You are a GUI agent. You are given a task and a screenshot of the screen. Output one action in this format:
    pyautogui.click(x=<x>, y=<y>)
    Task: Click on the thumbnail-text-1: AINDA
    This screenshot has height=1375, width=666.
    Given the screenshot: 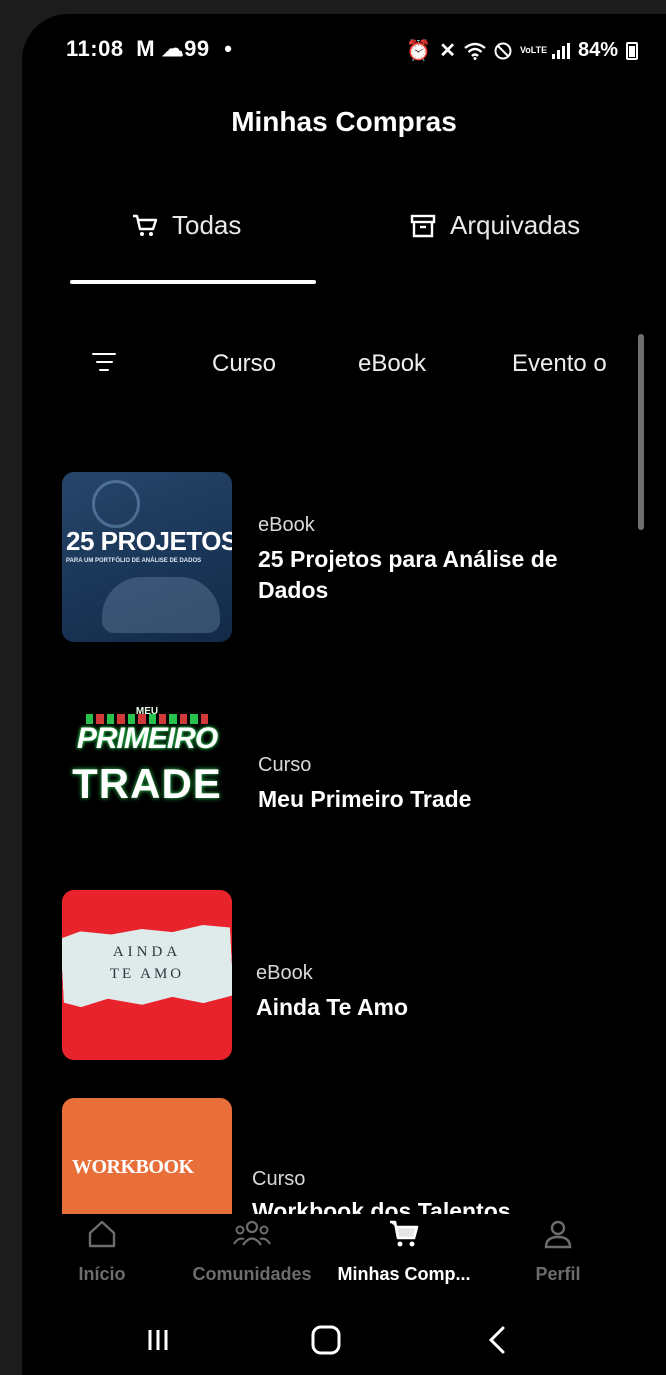 What is the action you would take?
    pyautogui.click(x=147, y=952)
    